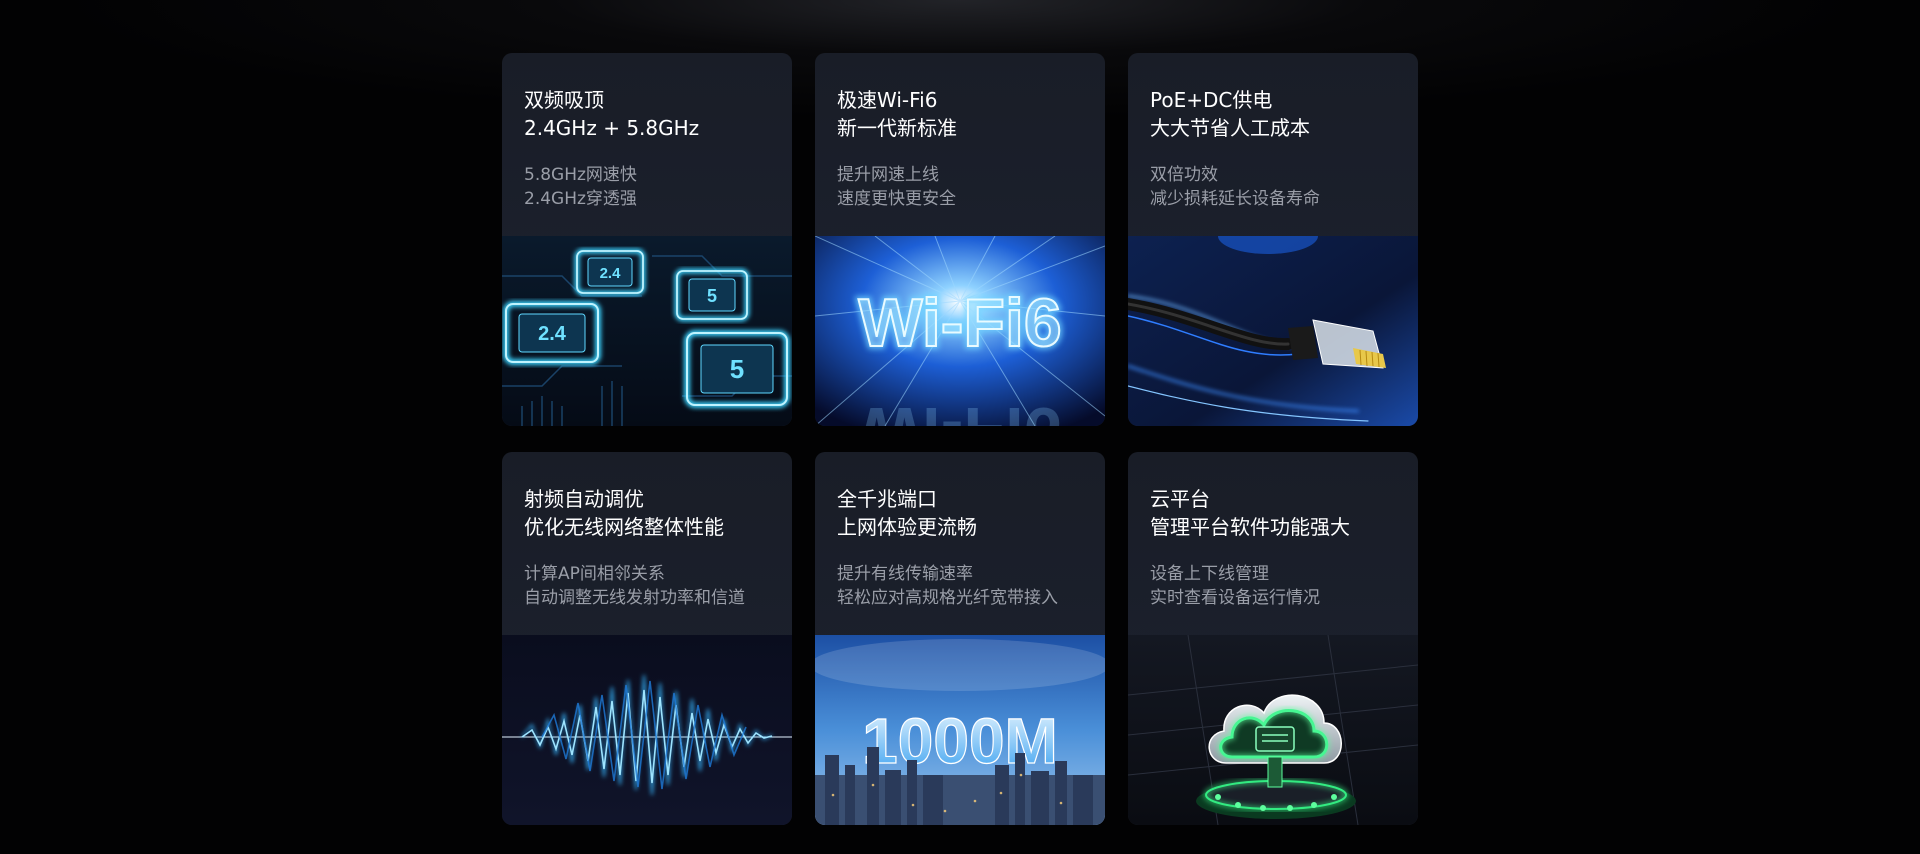 The height and width of the screenshot is (854, 1920). Describe the element at coordinates (960, 586) in the screenshot. I see `feature-description: 提升有线传输速率 轻松应对高规格光纤宽带接入` at that location.